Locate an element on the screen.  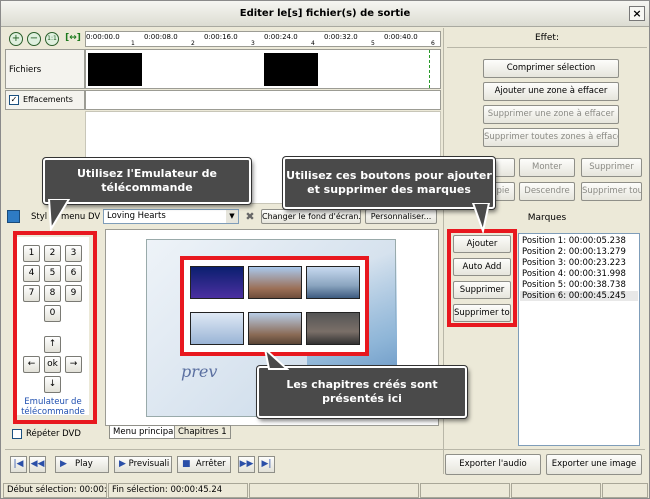
menu-style-icon is located at coordinates (13, 216).